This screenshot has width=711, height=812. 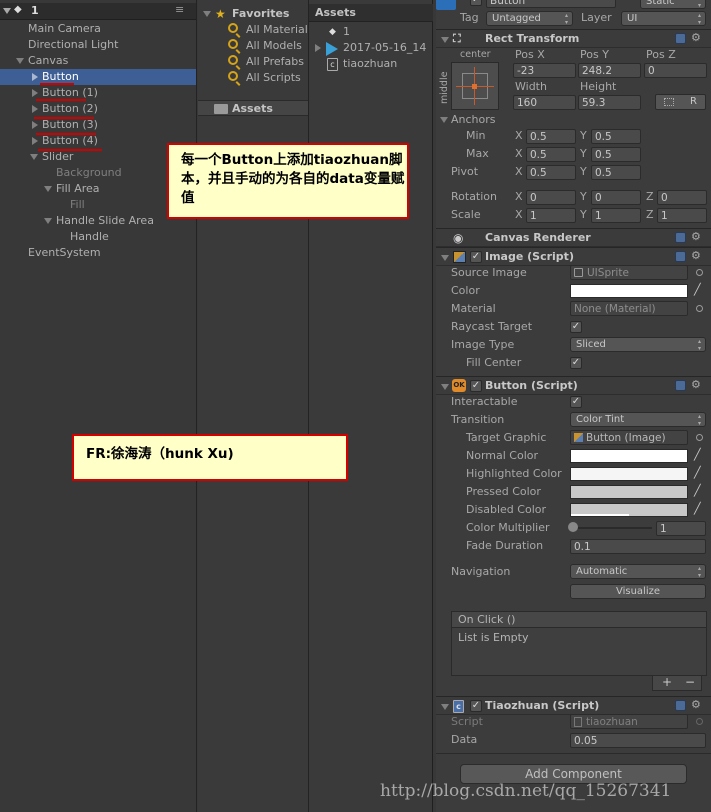 I want to click on pos-y-field: 248.2, so click(x=609, y=70).